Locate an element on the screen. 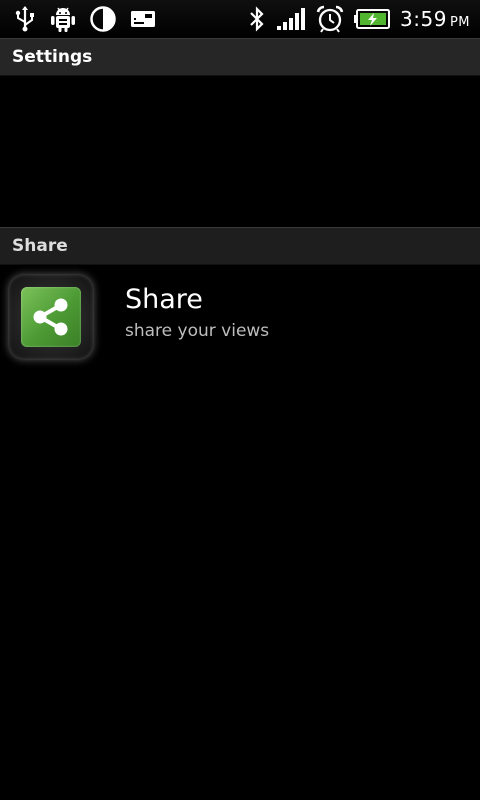 Image resolution: width=480 pixels, height=800 pixels. share-section-title: Share is located at coordinates (40, 246).